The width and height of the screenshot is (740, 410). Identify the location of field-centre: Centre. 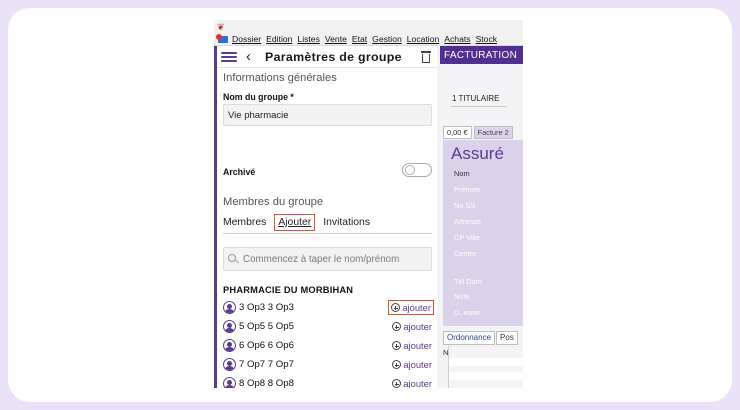
(465, 253).